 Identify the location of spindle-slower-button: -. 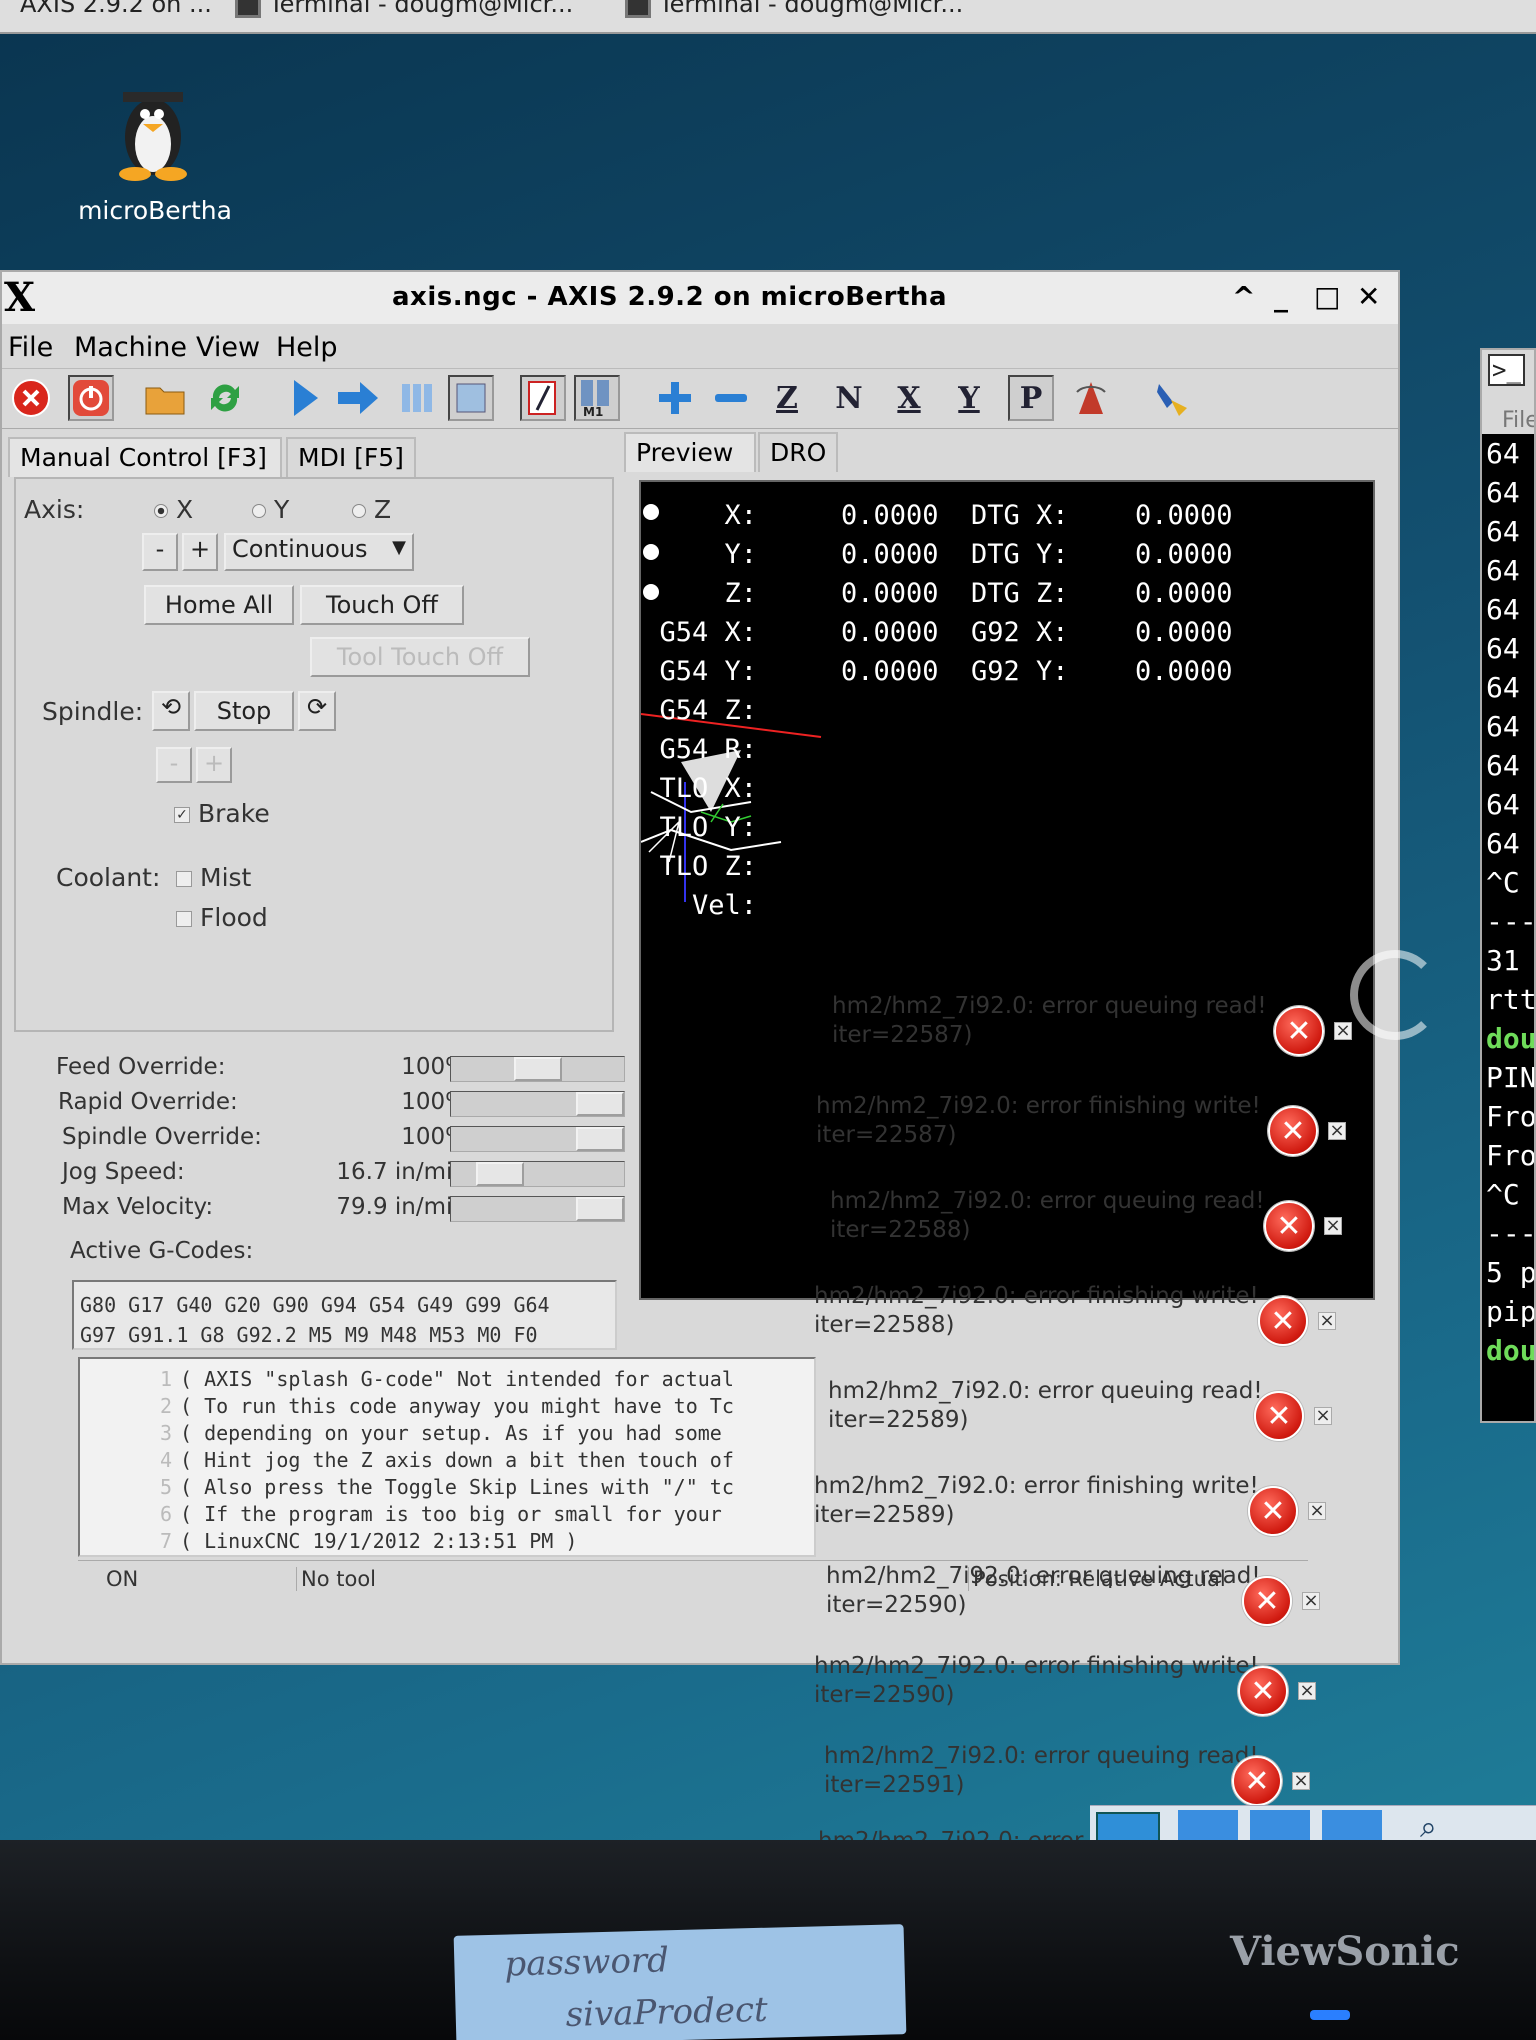
(174, 765).